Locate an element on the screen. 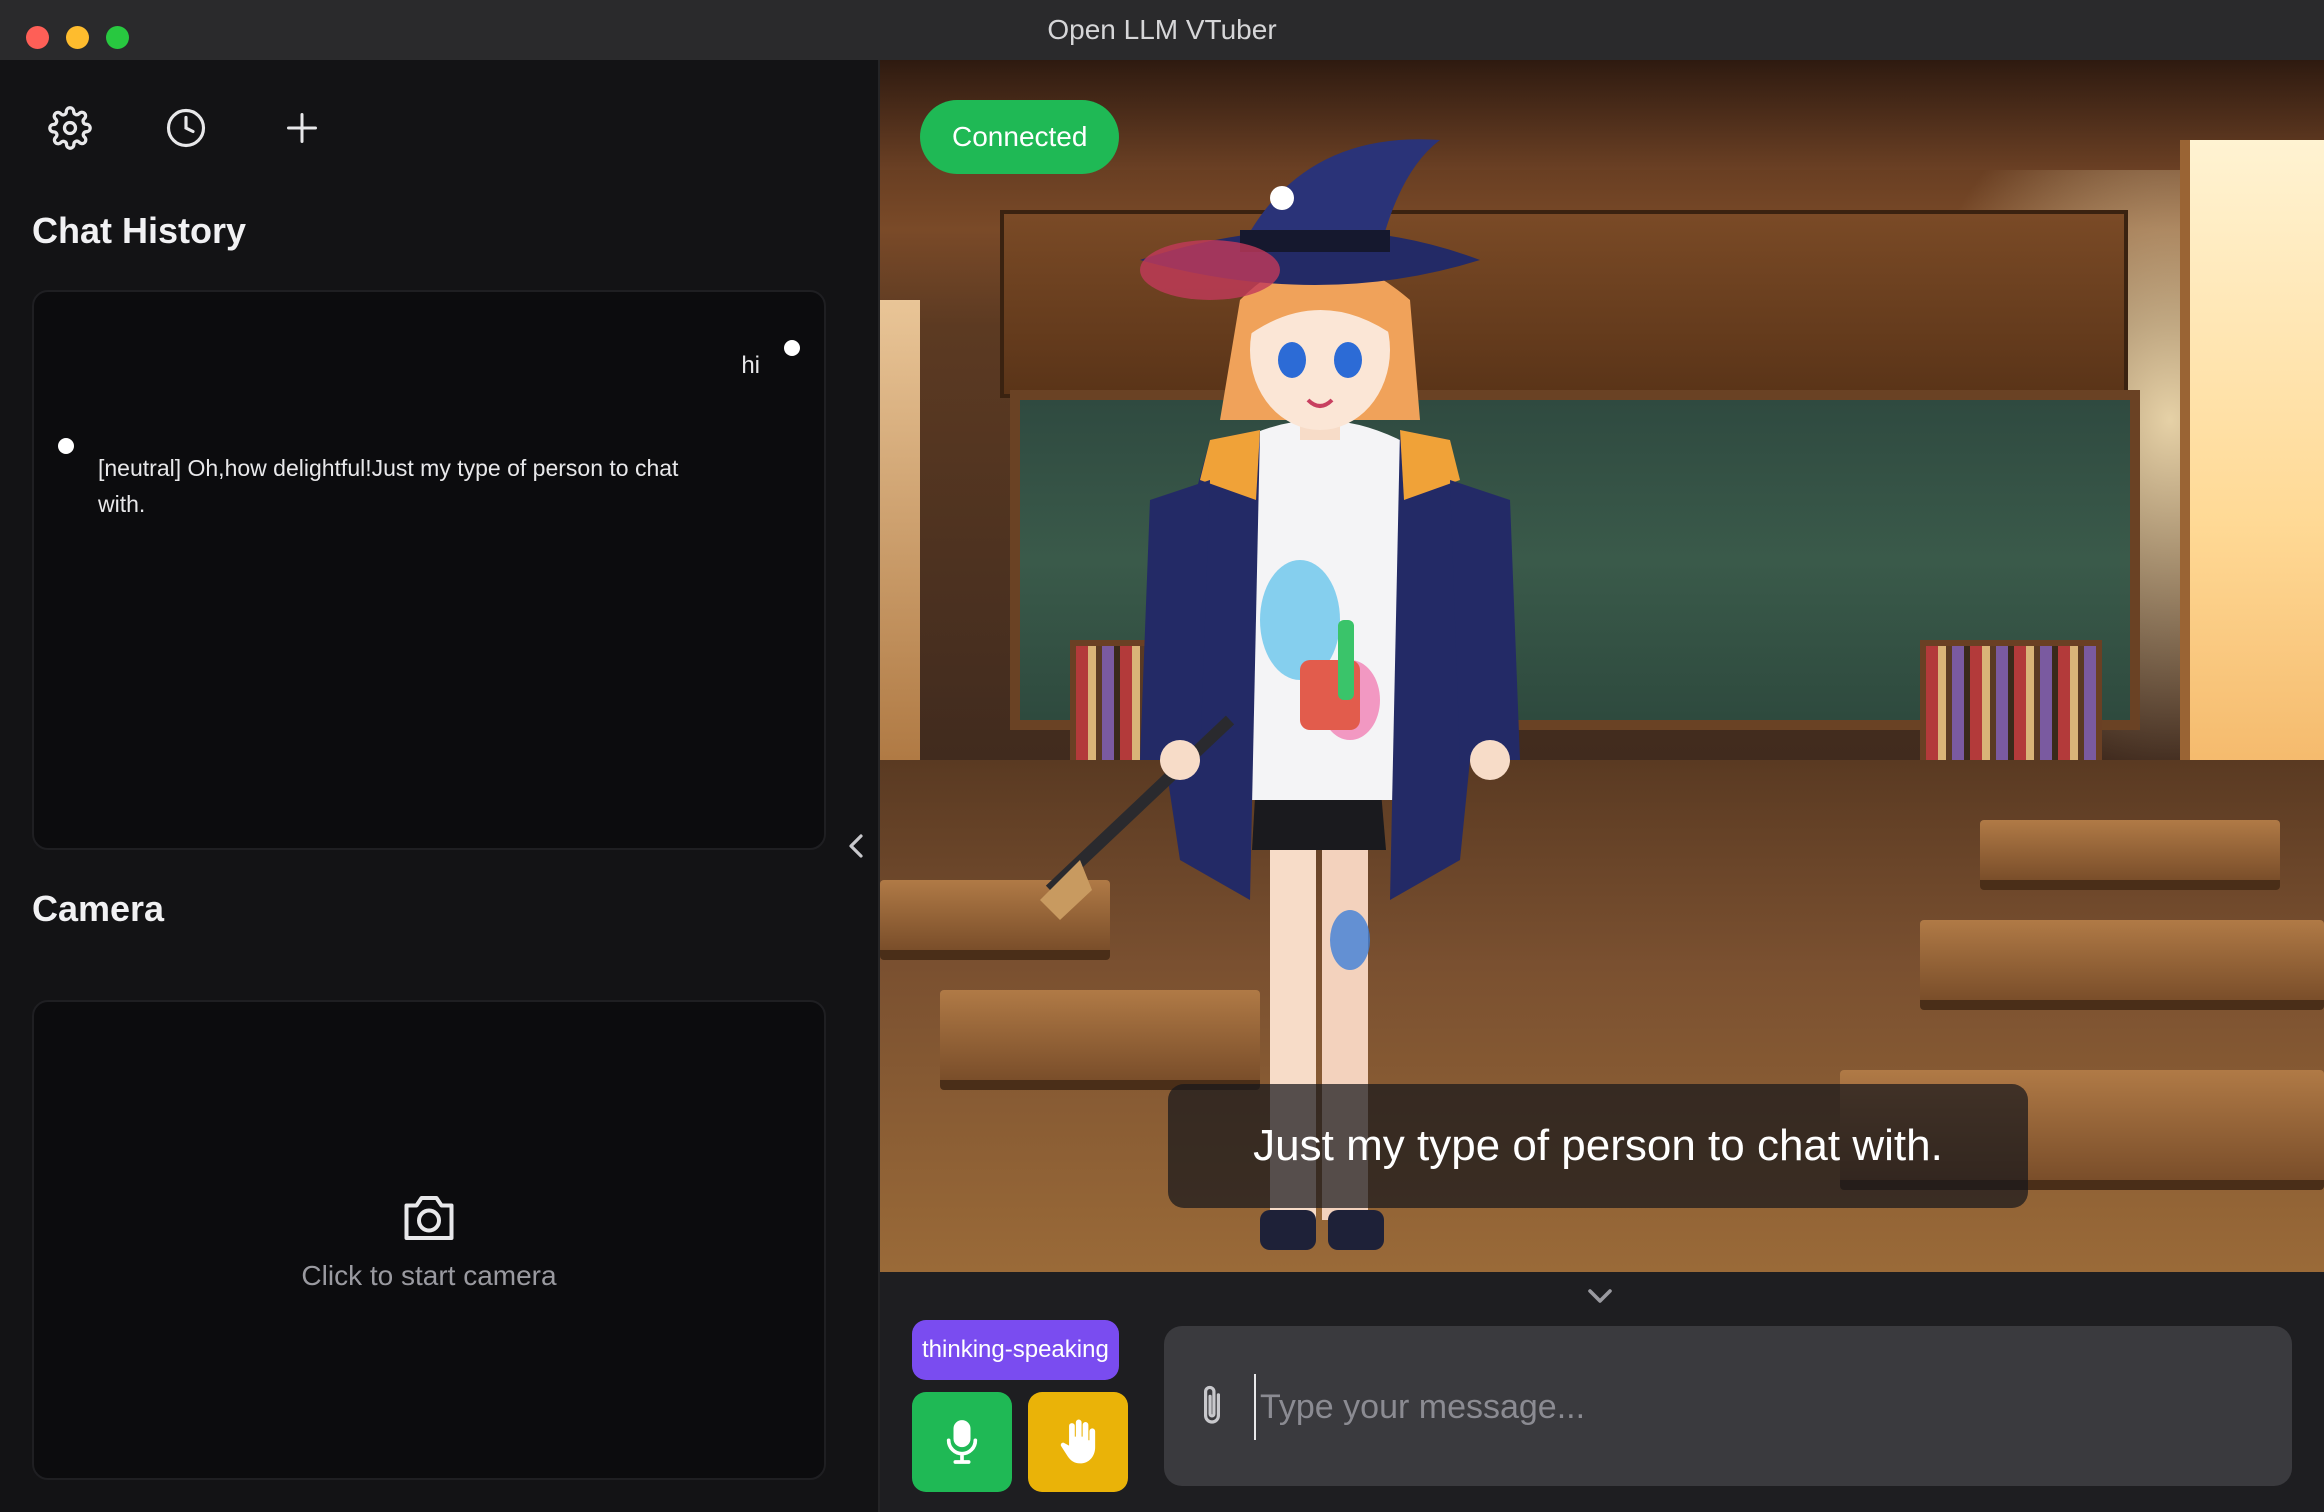 Image resolution: width=2324 pixels, height=1512 pixels. clock-icon is located at coordinates (186, 128).